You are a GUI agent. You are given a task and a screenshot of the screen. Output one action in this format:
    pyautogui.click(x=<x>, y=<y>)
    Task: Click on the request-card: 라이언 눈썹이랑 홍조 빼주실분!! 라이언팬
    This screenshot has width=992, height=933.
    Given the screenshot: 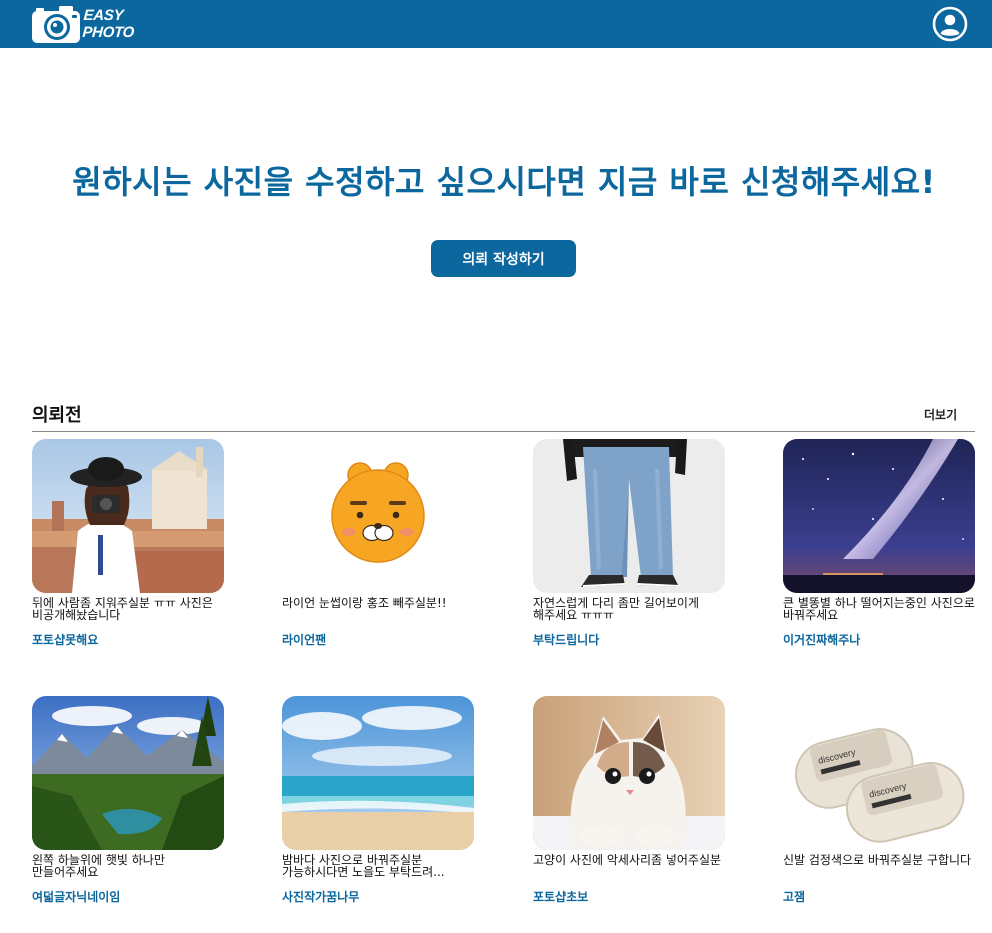 What is the action you would take?
    pyautogui.click(x=378, y=543)
    